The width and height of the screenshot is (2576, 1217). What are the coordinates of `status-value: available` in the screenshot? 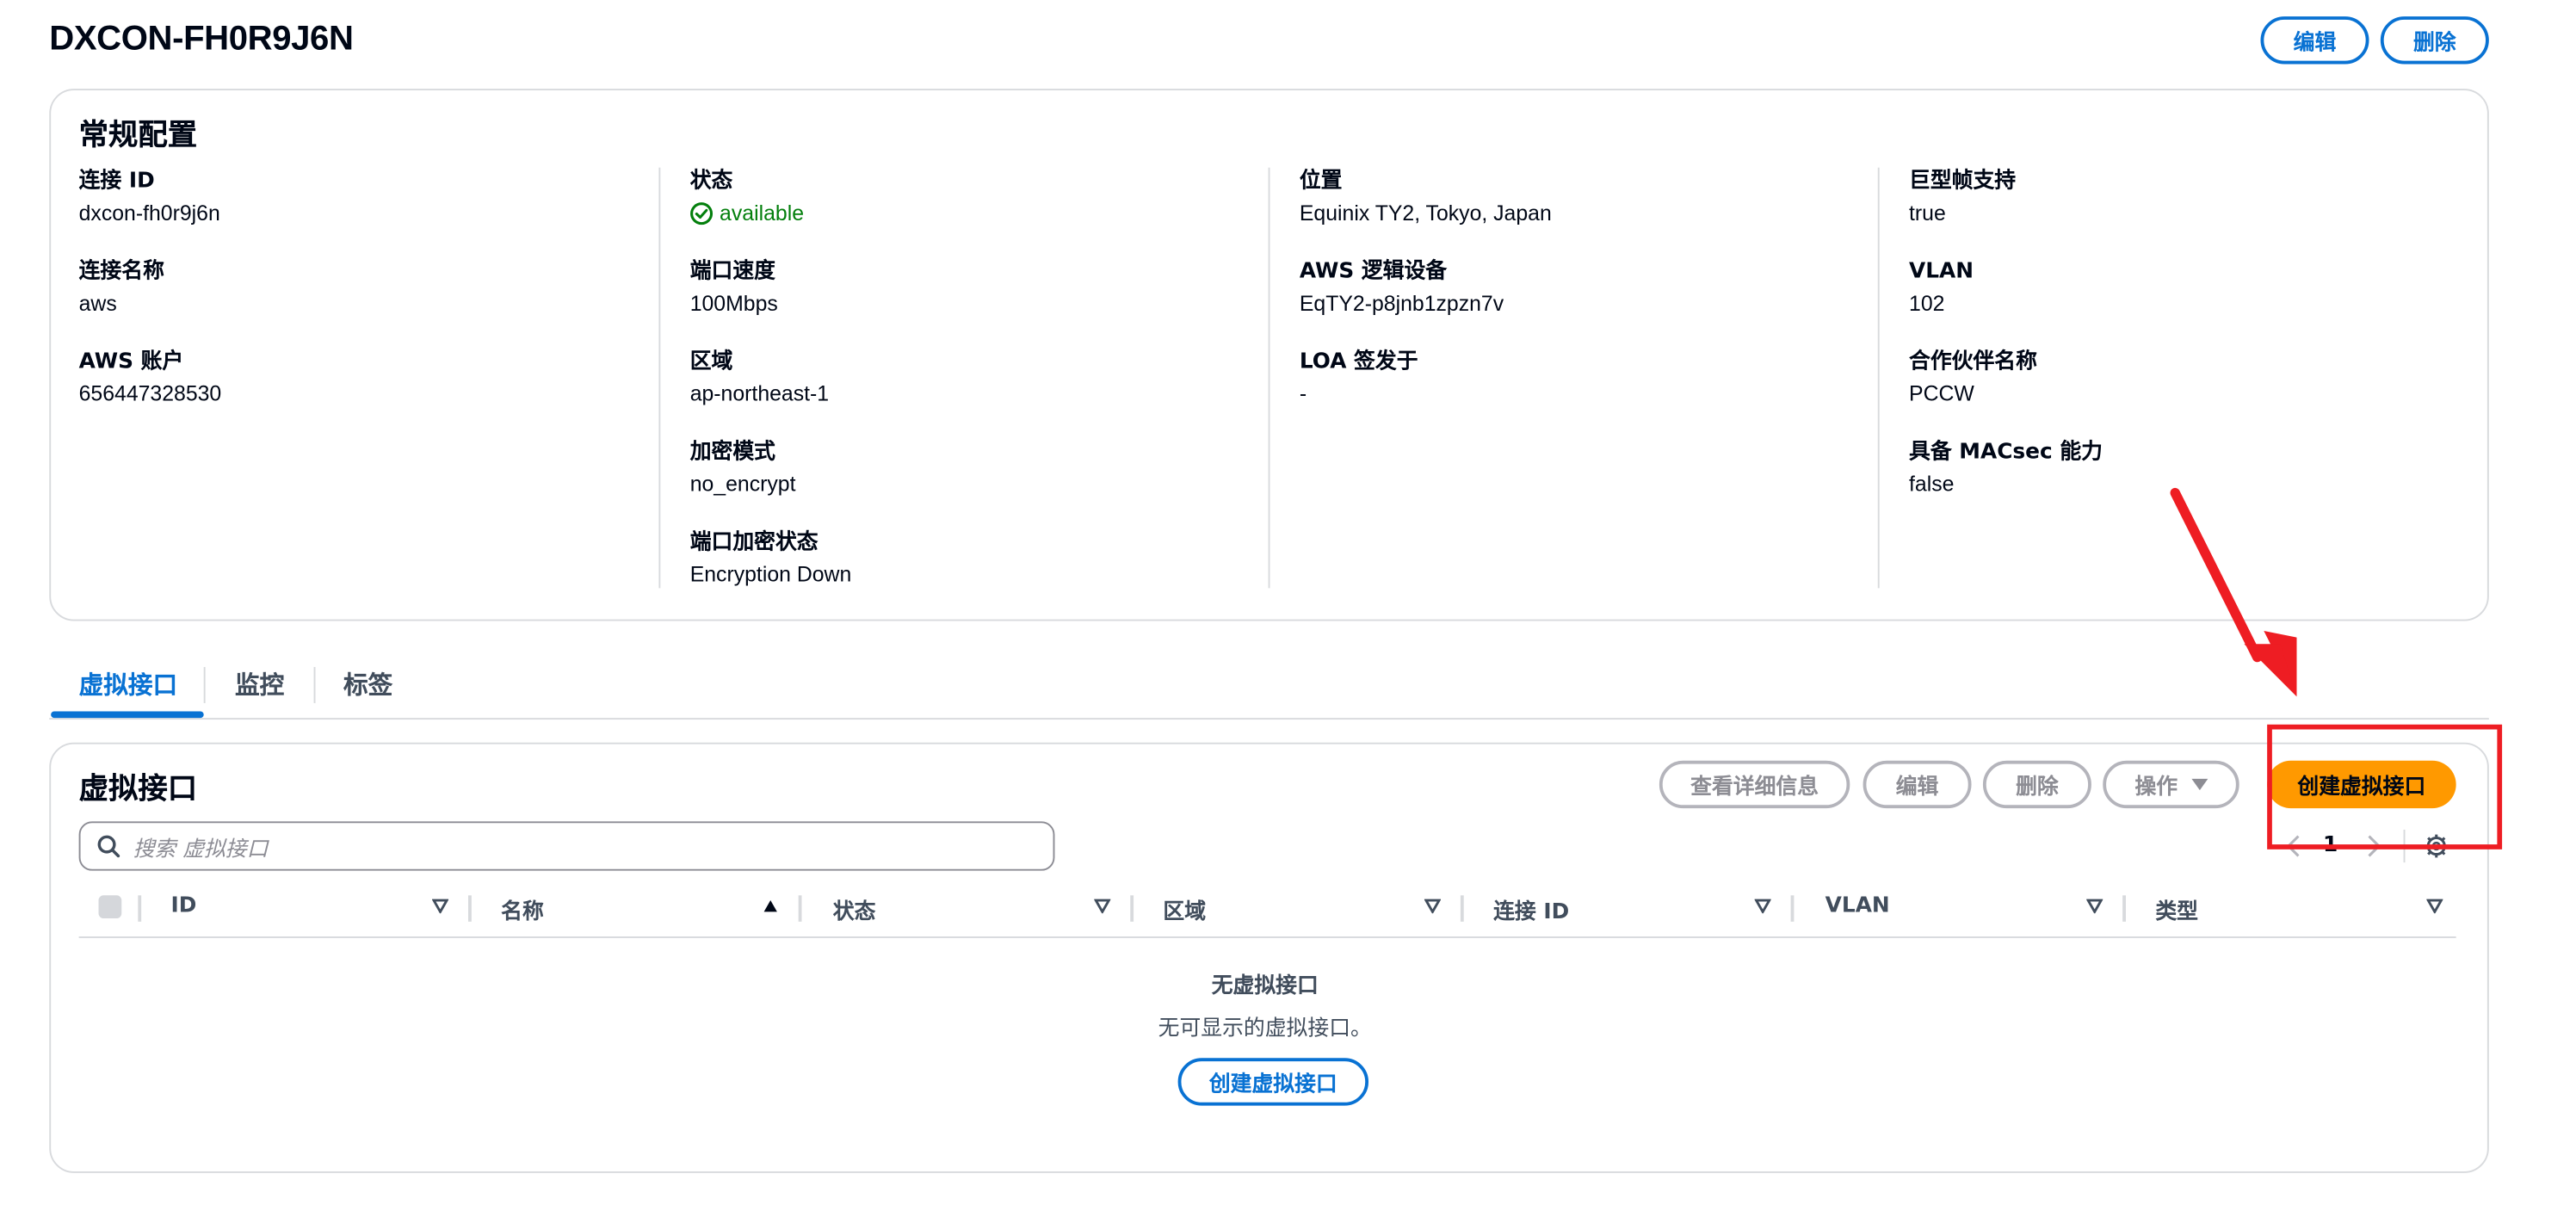 It's located at (969, 213).